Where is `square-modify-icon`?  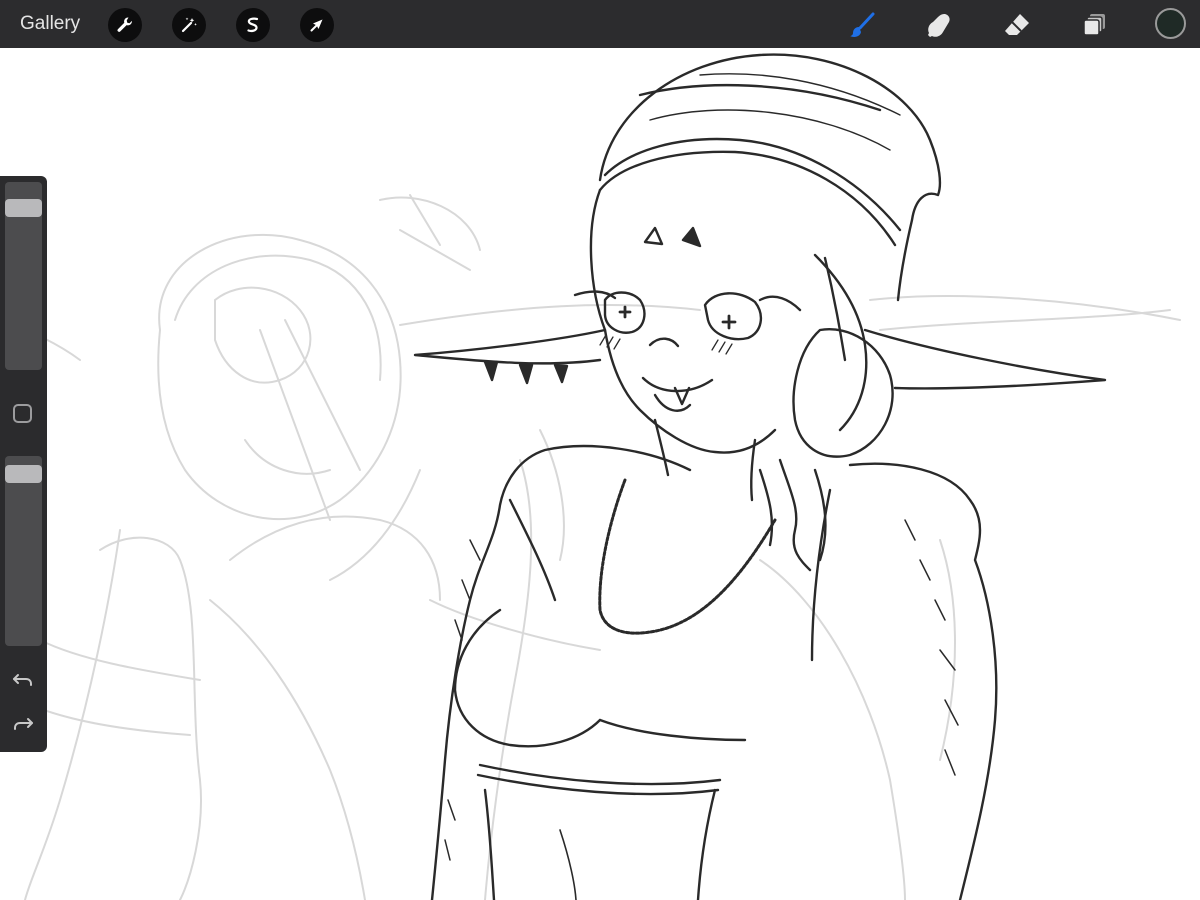
square-modify-icon is located at coordinates (22, 413).